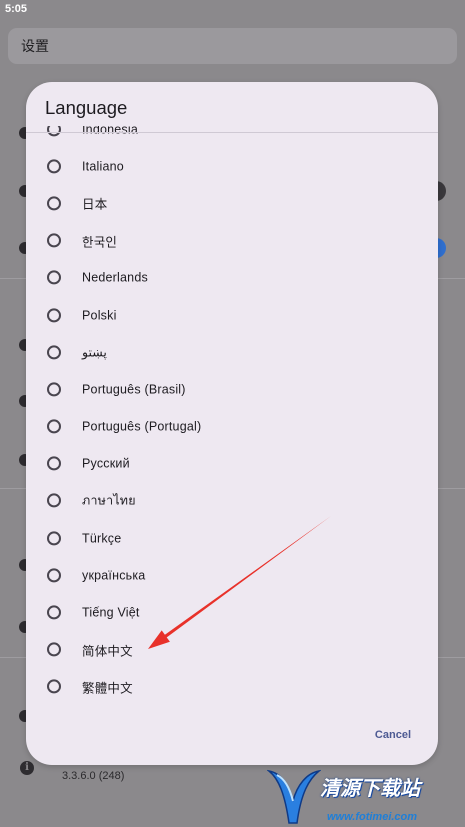 The image size is (465, 827). I want to click on language-option-label: Nederlands, so click(115, 277).